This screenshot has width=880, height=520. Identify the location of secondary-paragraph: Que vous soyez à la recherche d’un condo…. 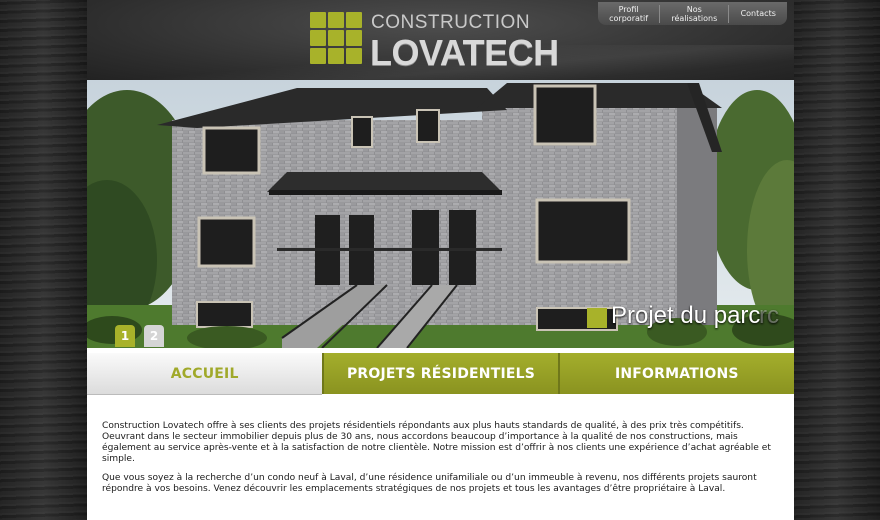
(429, 483).